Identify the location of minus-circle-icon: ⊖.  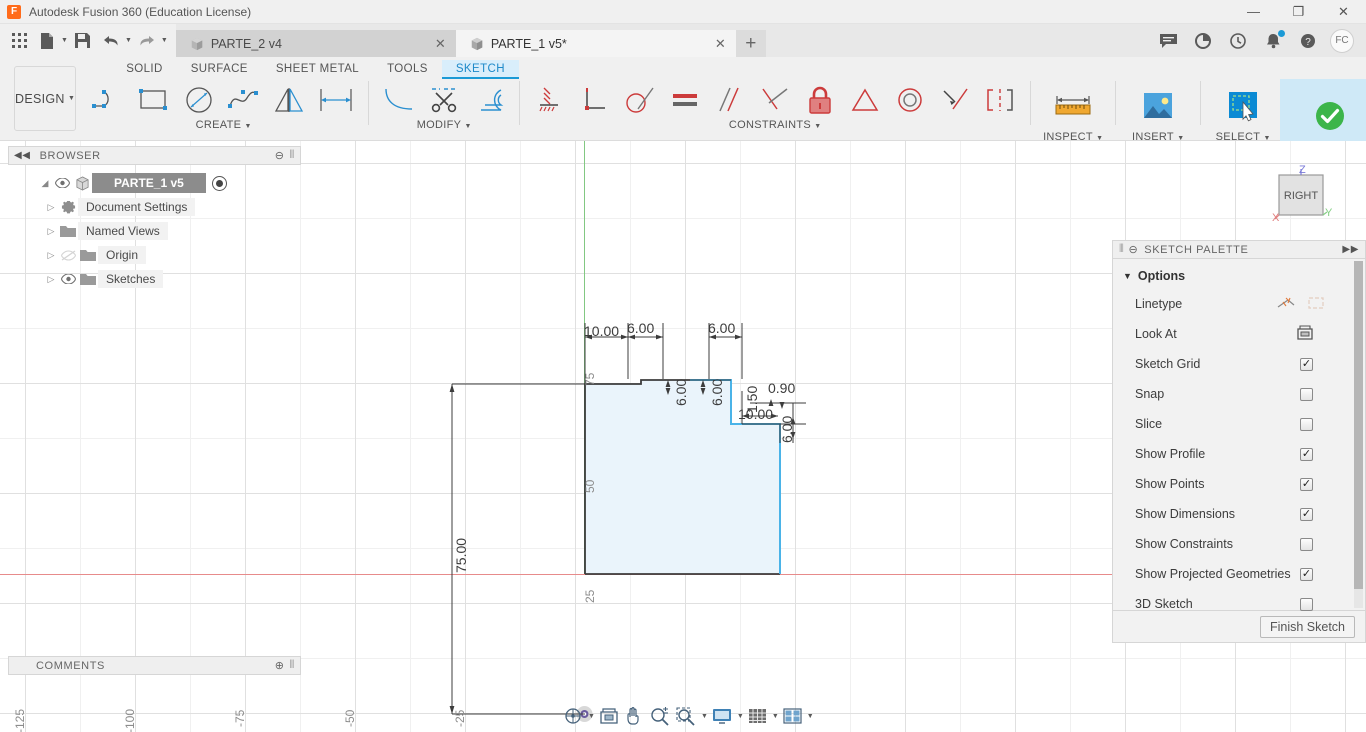
(1133, 249).